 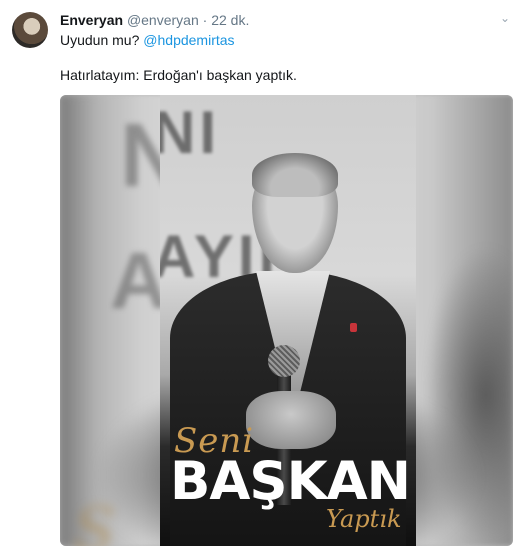 I want to click on tweet-header: Enveryan @enveryan · 22 dk., so click(x=154, y=20).